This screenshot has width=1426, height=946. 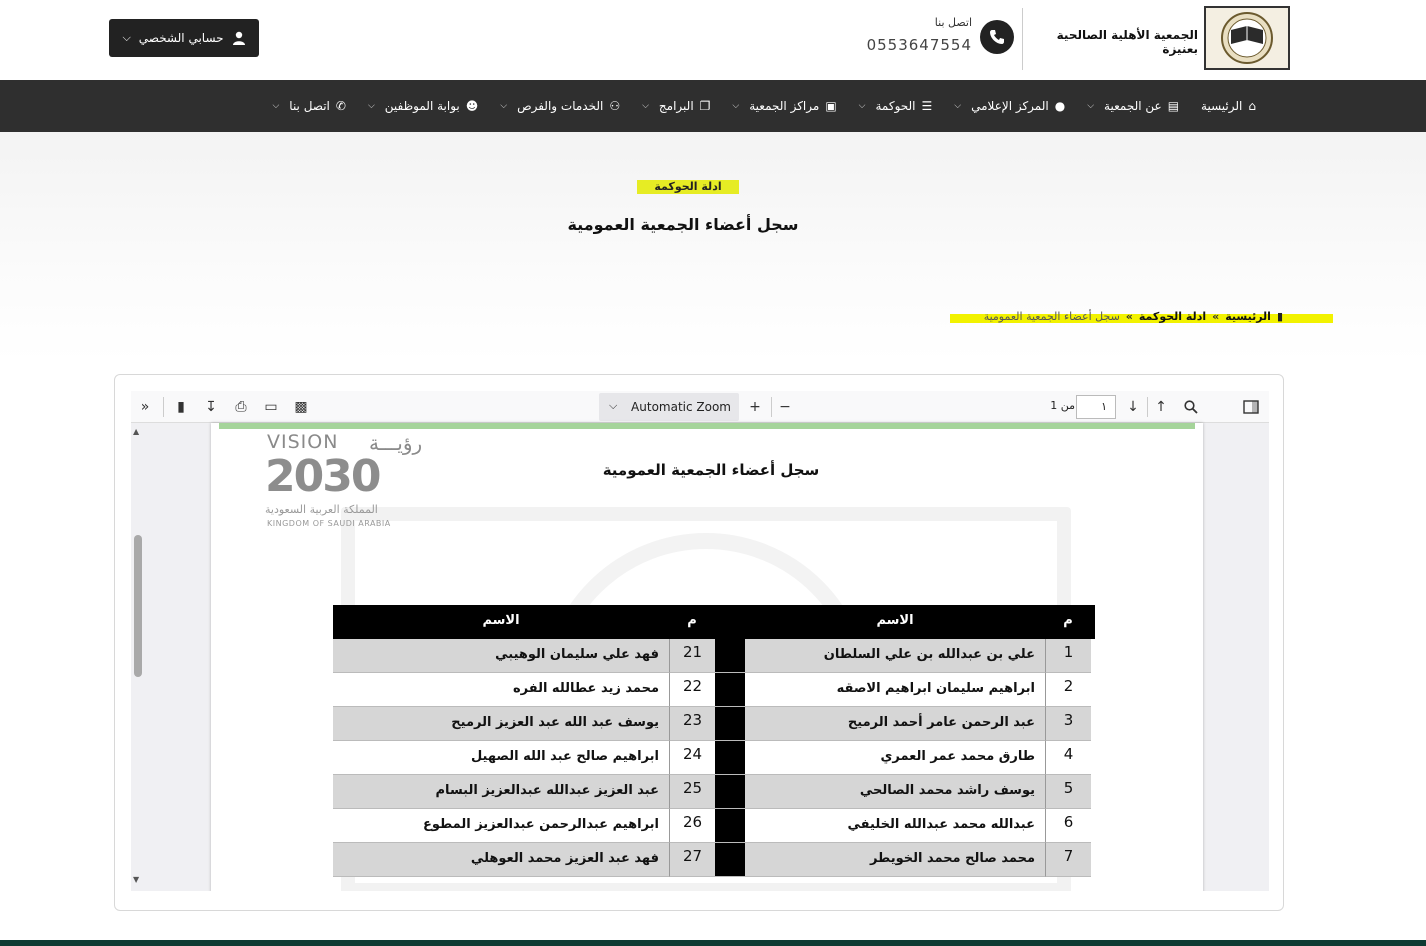 I want to click on nav-item-about: ▤ عن الجمعية ⌵, so click(x=1133, y=106).